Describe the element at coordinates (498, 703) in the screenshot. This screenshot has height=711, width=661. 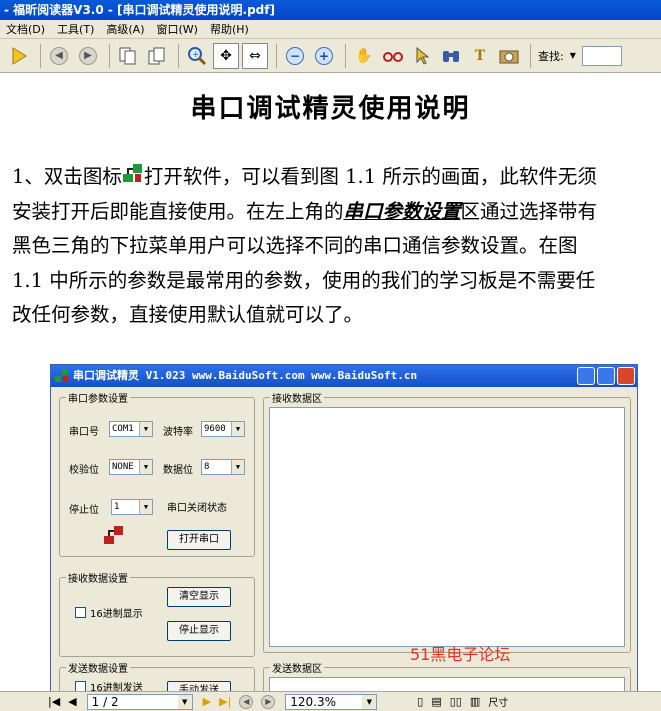
I see `size-label: 尺寸` at that location.